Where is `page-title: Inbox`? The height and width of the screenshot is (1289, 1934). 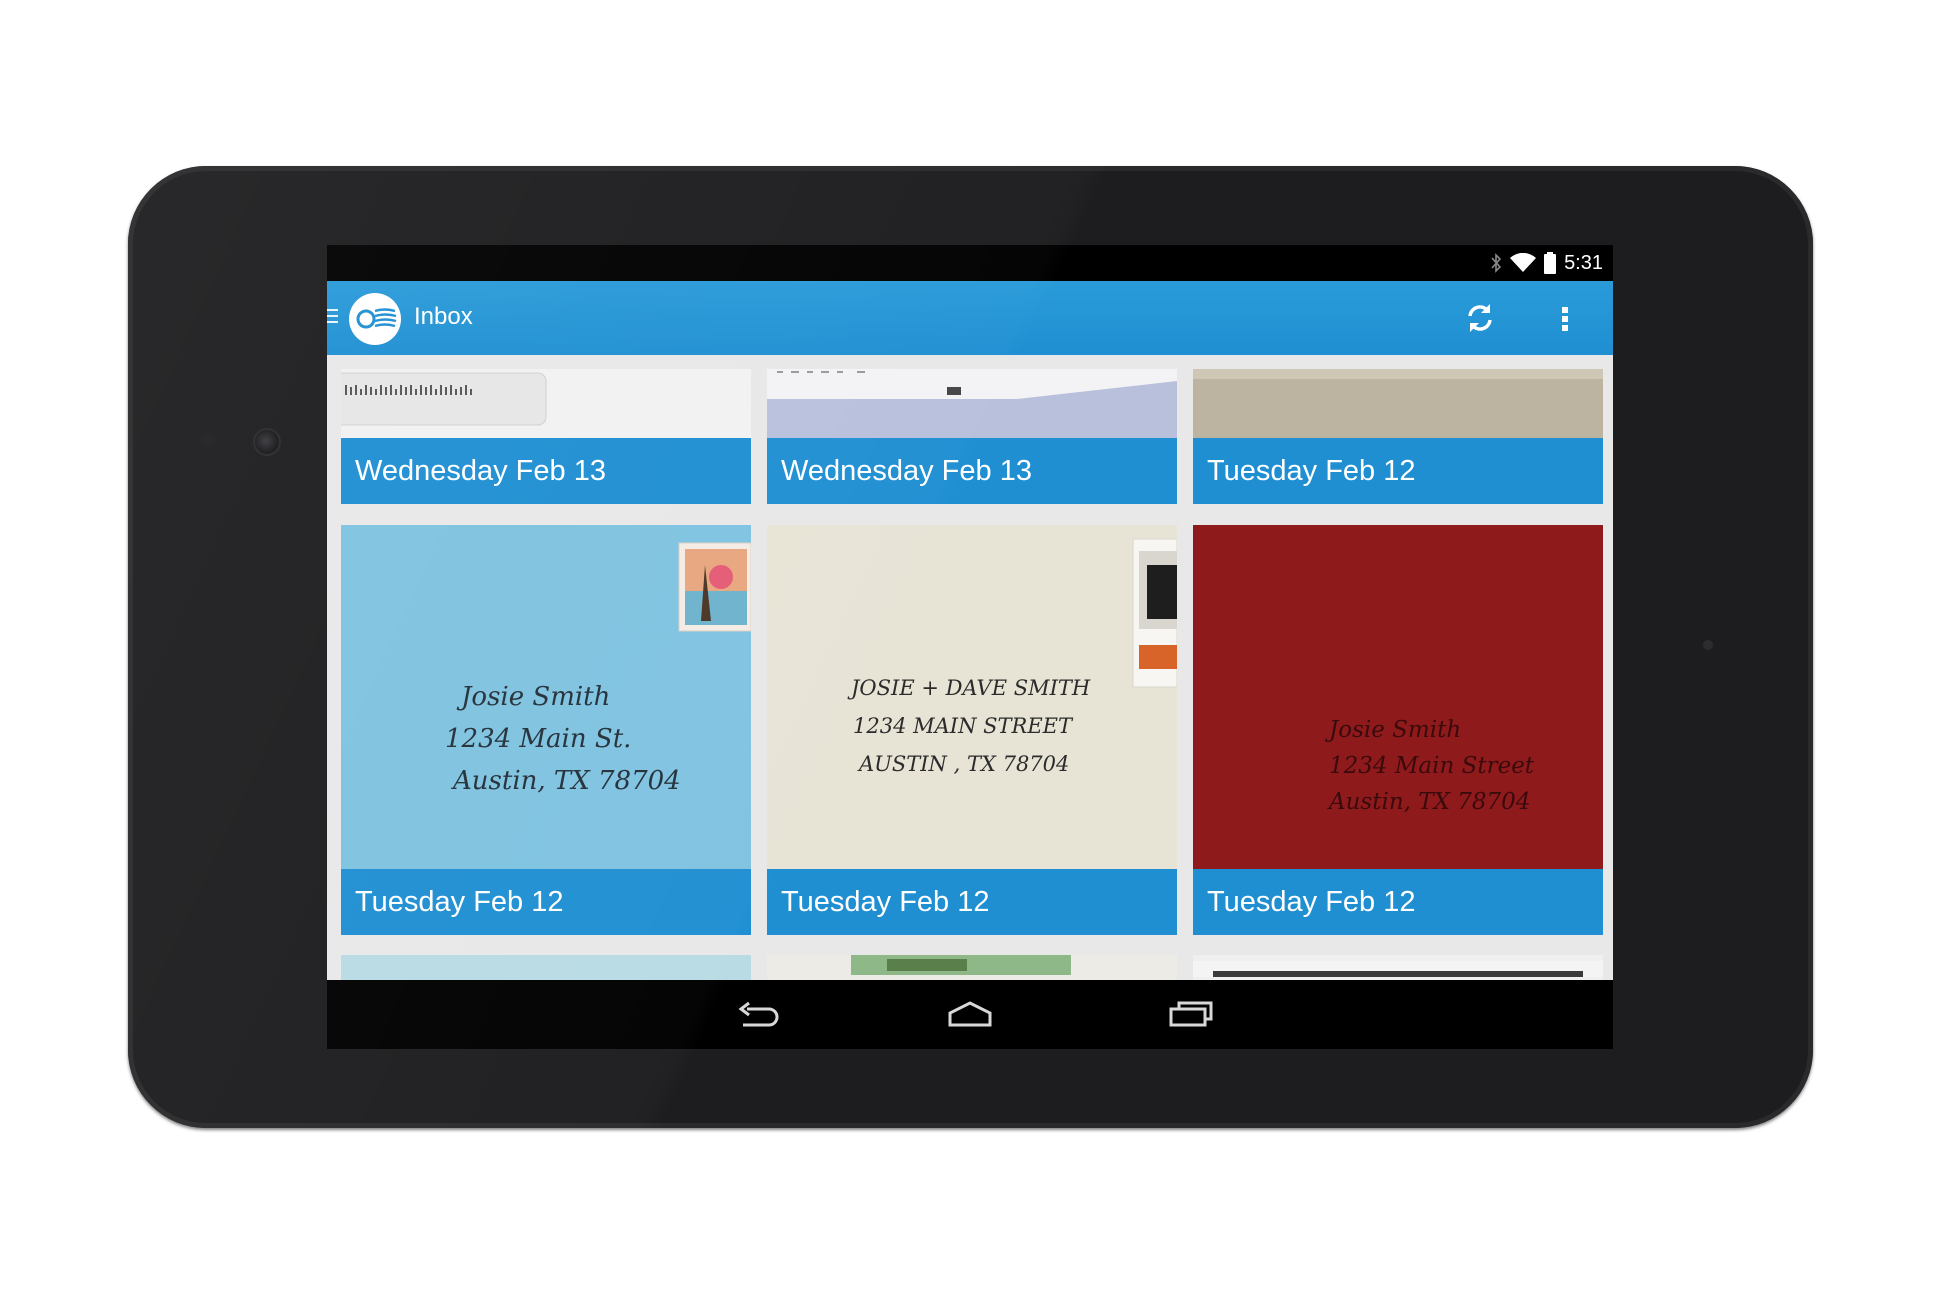 page-title: Inbox is located at coordinates (443, 316).